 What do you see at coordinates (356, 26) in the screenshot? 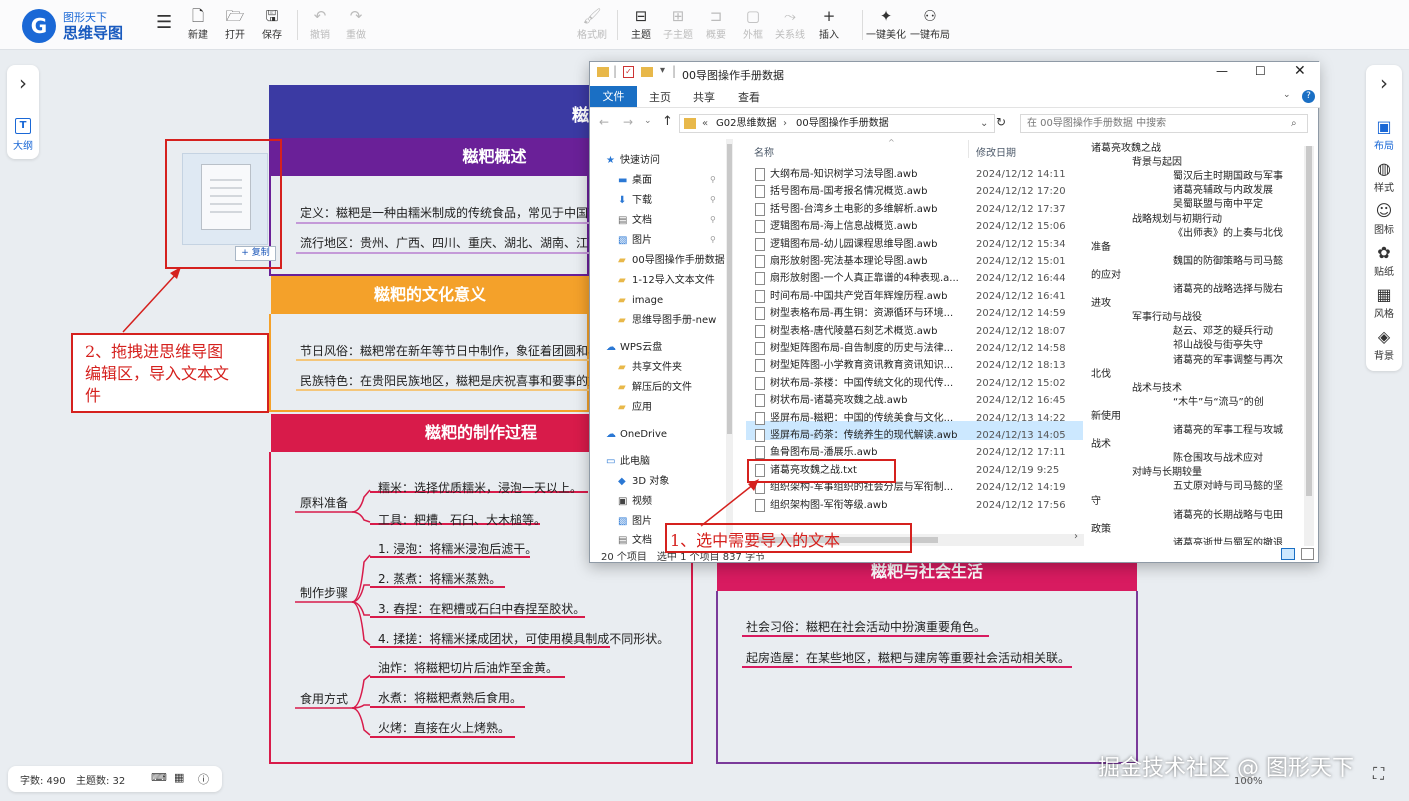
I see `redo-button: ↷ 重做` at bounding box center [356, 26].